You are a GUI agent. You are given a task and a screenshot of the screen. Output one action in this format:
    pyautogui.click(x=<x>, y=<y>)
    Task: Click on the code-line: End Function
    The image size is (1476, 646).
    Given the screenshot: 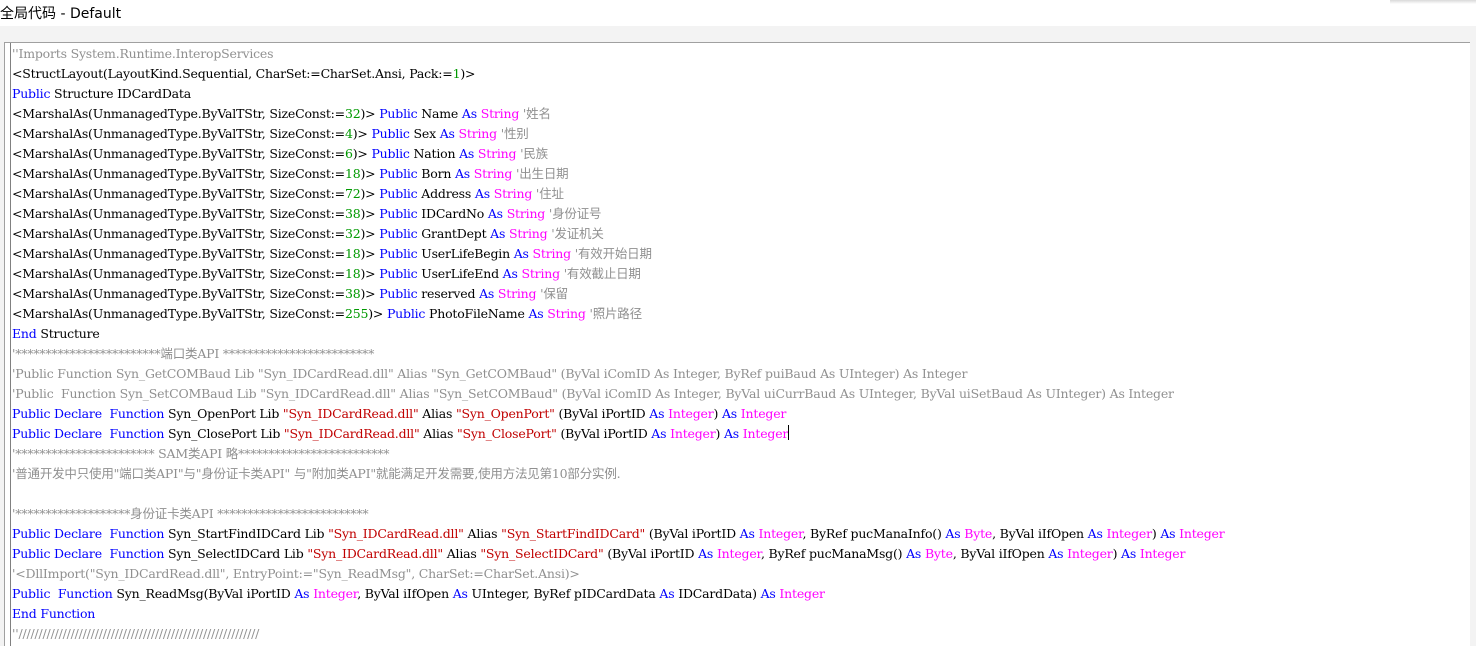 What is the action you would take?
    pyautogui.click(x=744, y=614)
    